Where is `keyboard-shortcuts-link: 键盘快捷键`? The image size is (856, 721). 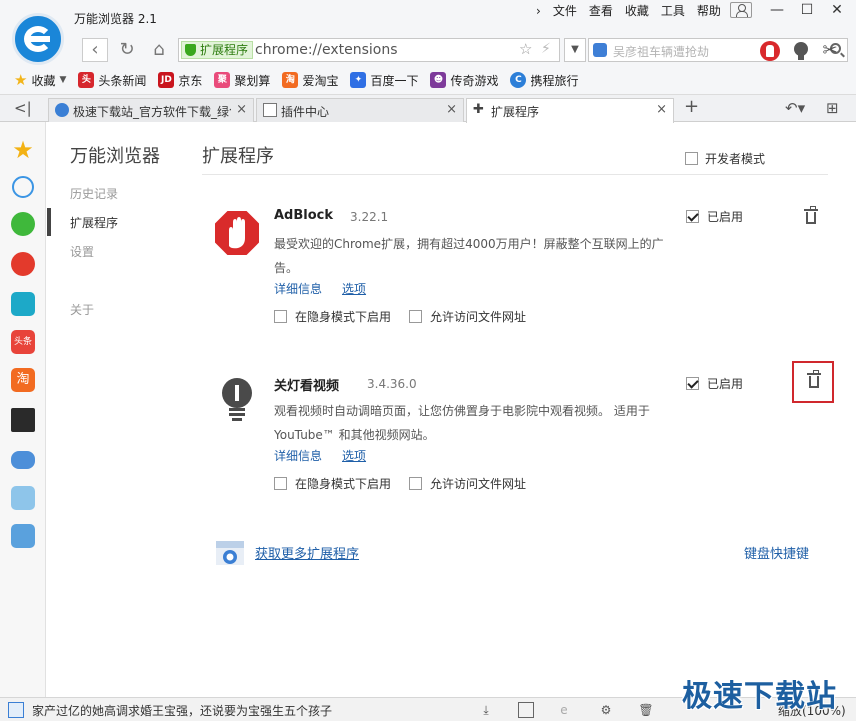 keyboard-shortcuts-link: 键盘快捷键 is located at coordinates (776, 552).